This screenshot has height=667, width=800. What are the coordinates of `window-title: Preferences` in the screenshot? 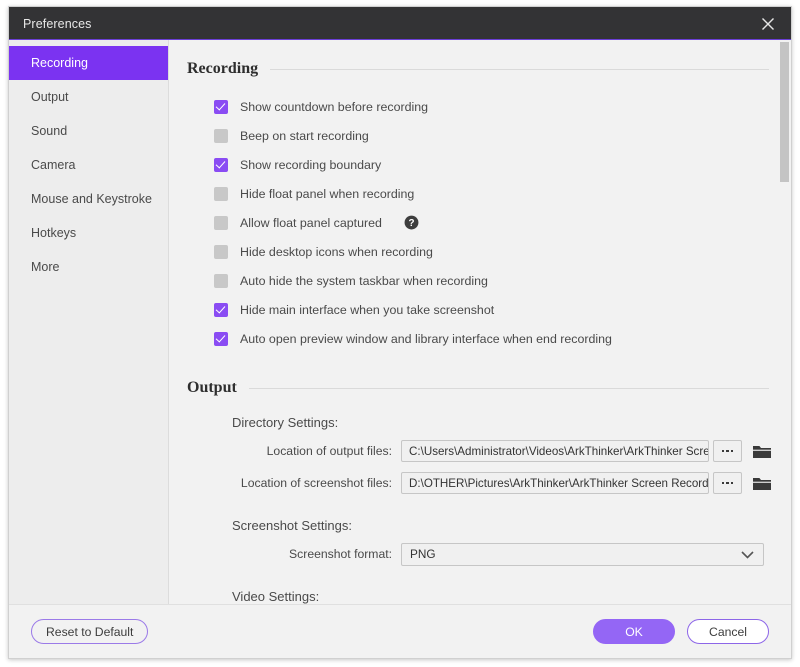 It's located at (57, 23).